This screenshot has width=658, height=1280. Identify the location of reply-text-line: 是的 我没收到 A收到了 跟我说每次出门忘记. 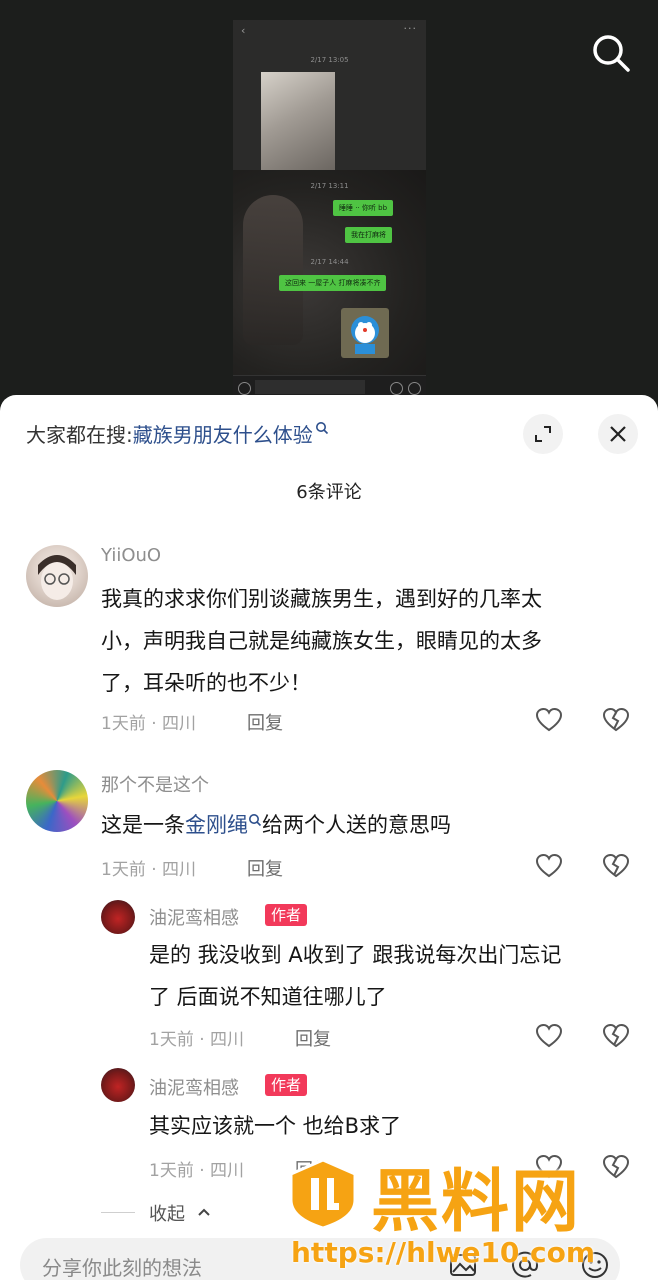
(355, 955).